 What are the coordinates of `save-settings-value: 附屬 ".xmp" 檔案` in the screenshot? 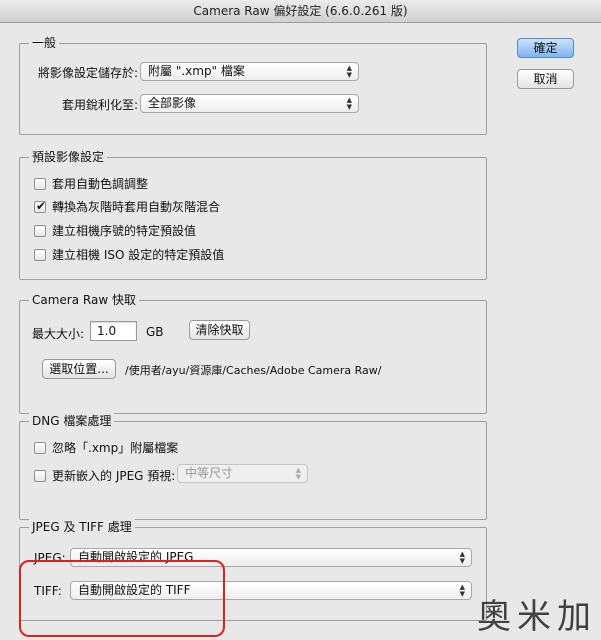 It's located at (196, 71).